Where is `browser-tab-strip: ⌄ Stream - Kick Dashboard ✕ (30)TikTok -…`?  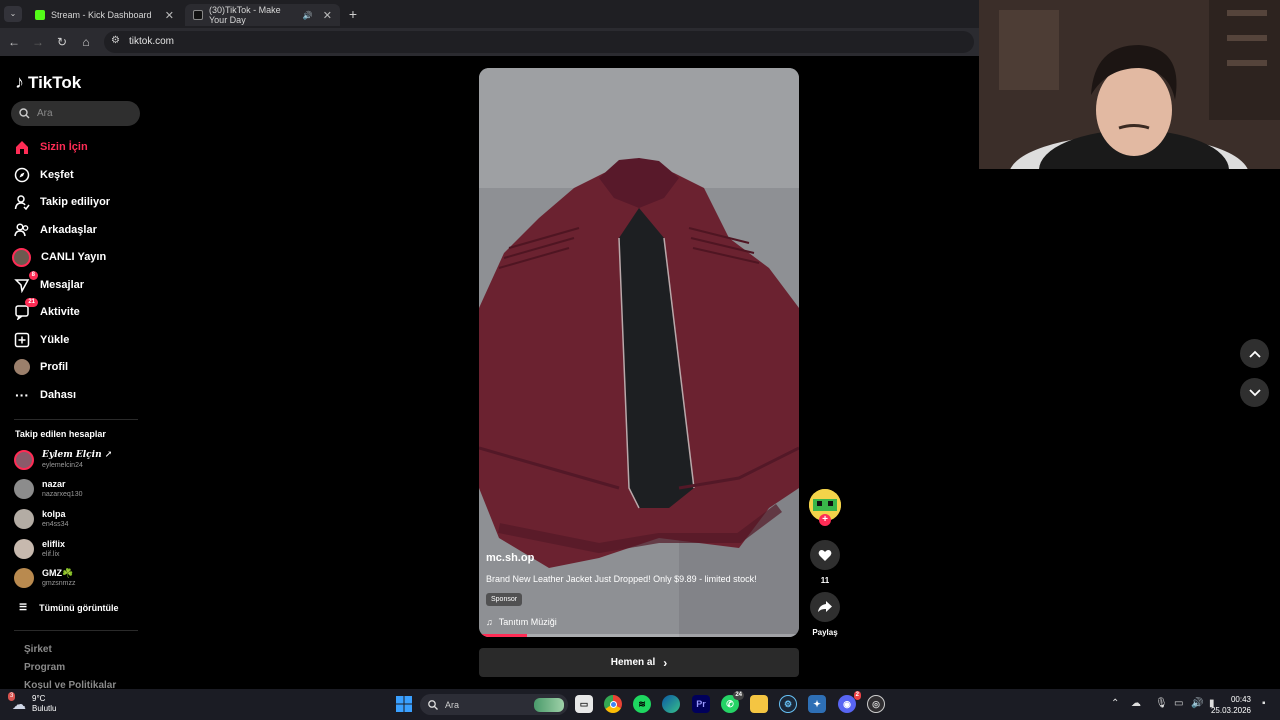
browser-tab-strip: ⌄ Stream - Kick Dashboard ✕ (30)TikTok -… is located at coordinates (490, 14).